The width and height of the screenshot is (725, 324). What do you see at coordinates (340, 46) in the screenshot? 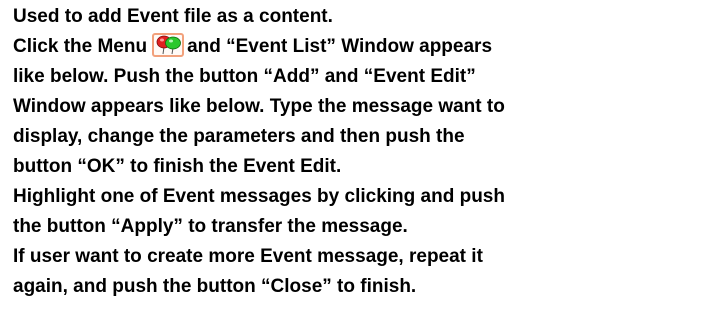
I see `text-line-2-end: and “Event List” Window appears` at bounding box center [340, 46].